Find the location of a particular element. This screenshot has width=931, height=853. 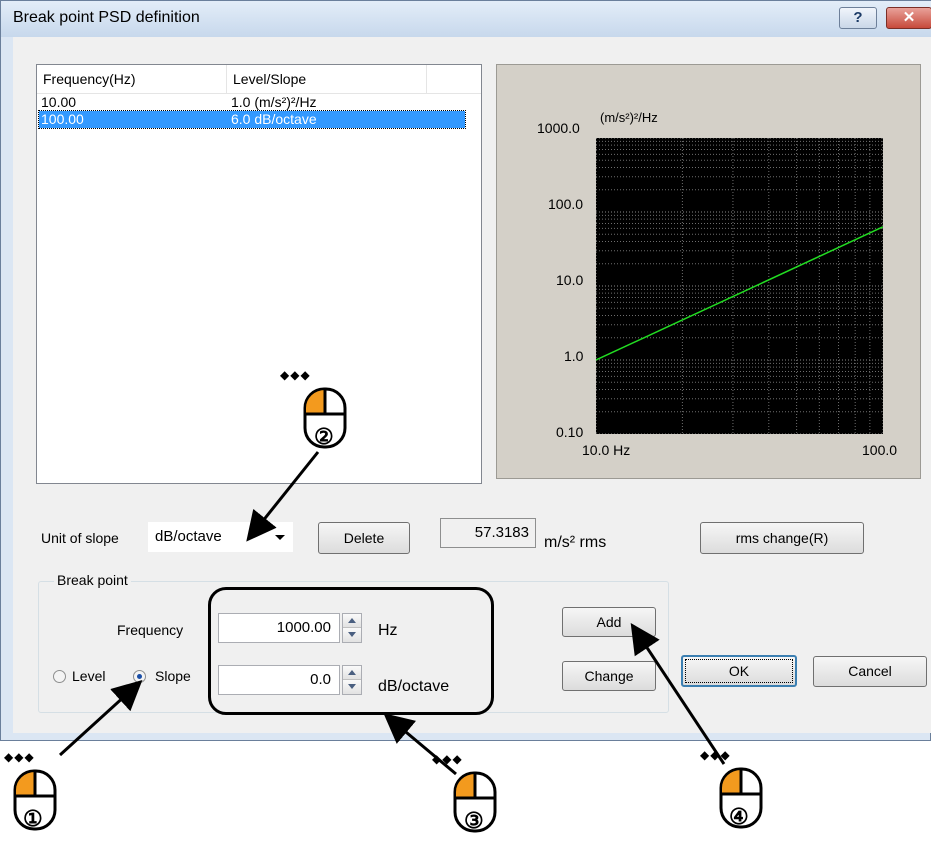

frequency-label: Frequency is located at coordinates (150, 630).